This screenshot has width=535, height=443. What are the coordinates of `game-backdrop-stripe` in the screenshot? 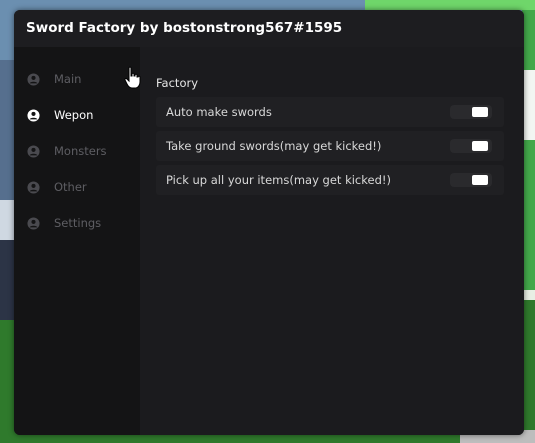 It's located at (7, 220).